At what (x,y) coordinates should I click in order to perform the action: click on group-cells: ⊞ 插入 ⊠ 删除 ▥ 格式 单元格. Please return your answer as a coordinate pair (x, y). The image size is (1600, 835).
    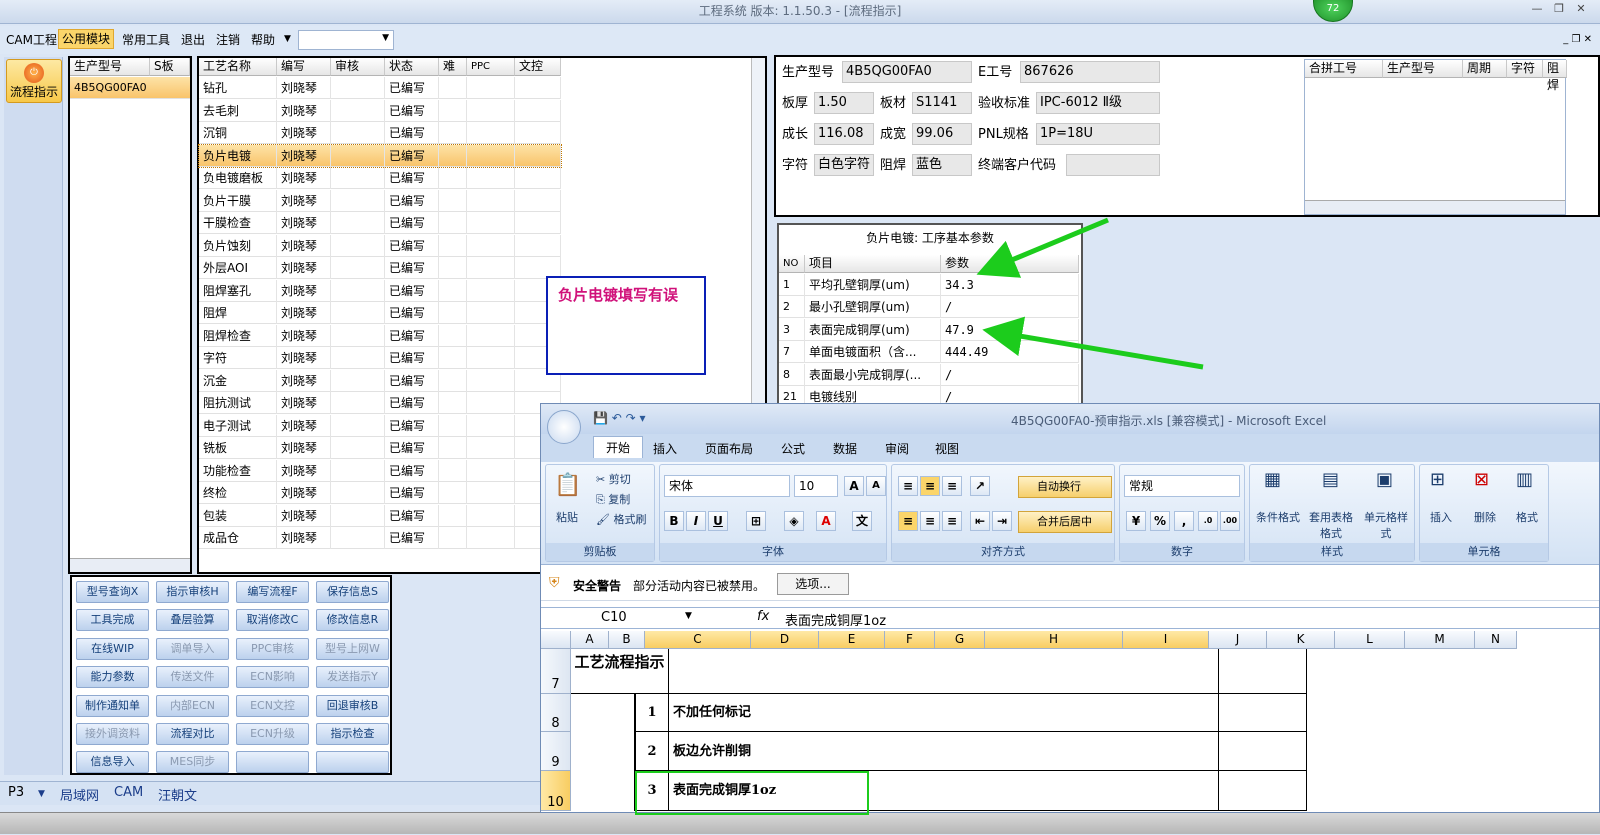
    Looking at the image, I should click on (1484, 513).